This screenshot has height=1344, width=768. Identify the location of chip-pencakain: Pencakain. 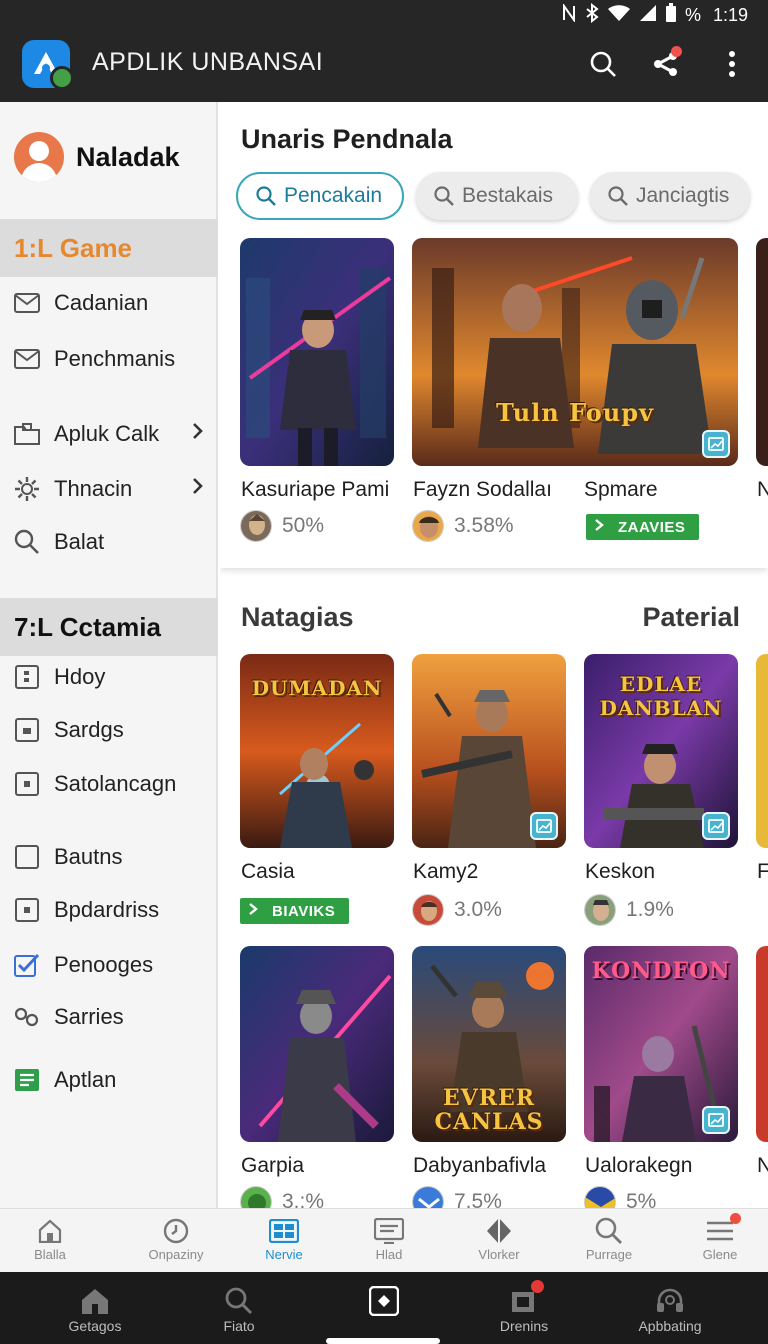
(320, 196).